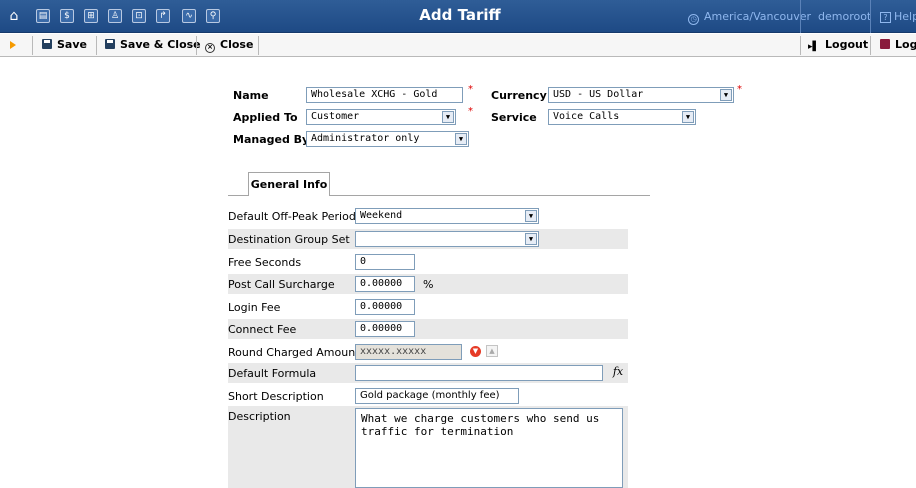 This screenshot has height=488, width=916. I want to click on destination-group-set-row: Destination Group Set ▼, so click(428, 239).